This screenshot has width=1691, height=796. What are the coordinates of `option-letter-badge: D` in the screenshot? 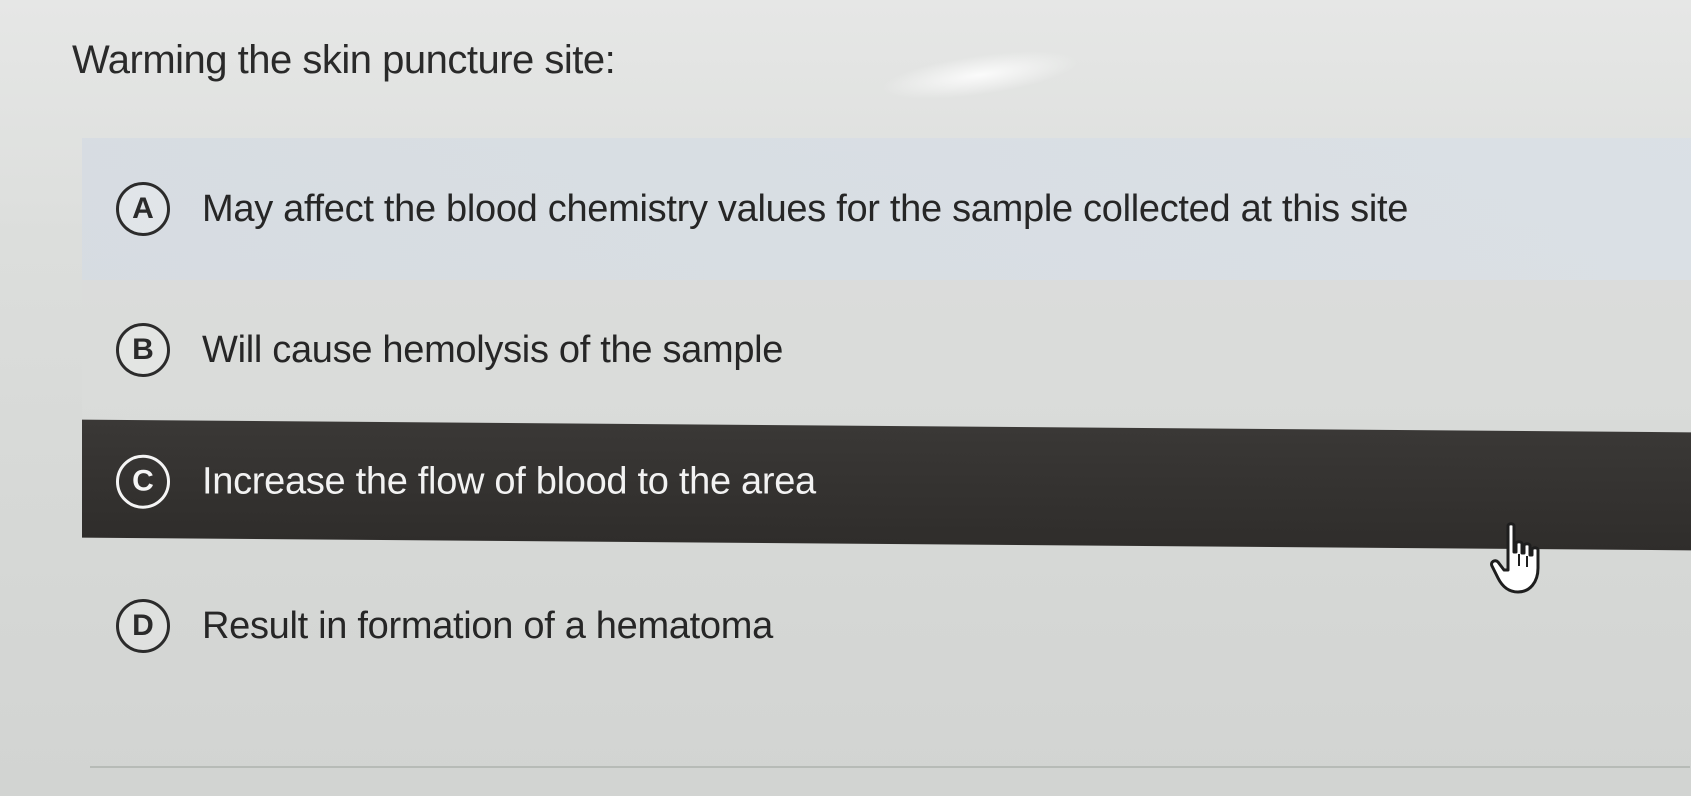 It's located at (143, 626).